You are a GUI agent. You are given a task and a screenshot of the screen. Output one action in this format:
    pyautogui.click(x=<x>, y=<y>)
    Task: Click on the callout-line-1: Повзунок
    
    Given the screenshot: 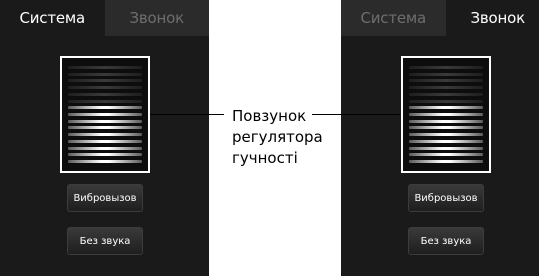 What is the action you would take?
    pyautogui.click(x=269, y=116)
    